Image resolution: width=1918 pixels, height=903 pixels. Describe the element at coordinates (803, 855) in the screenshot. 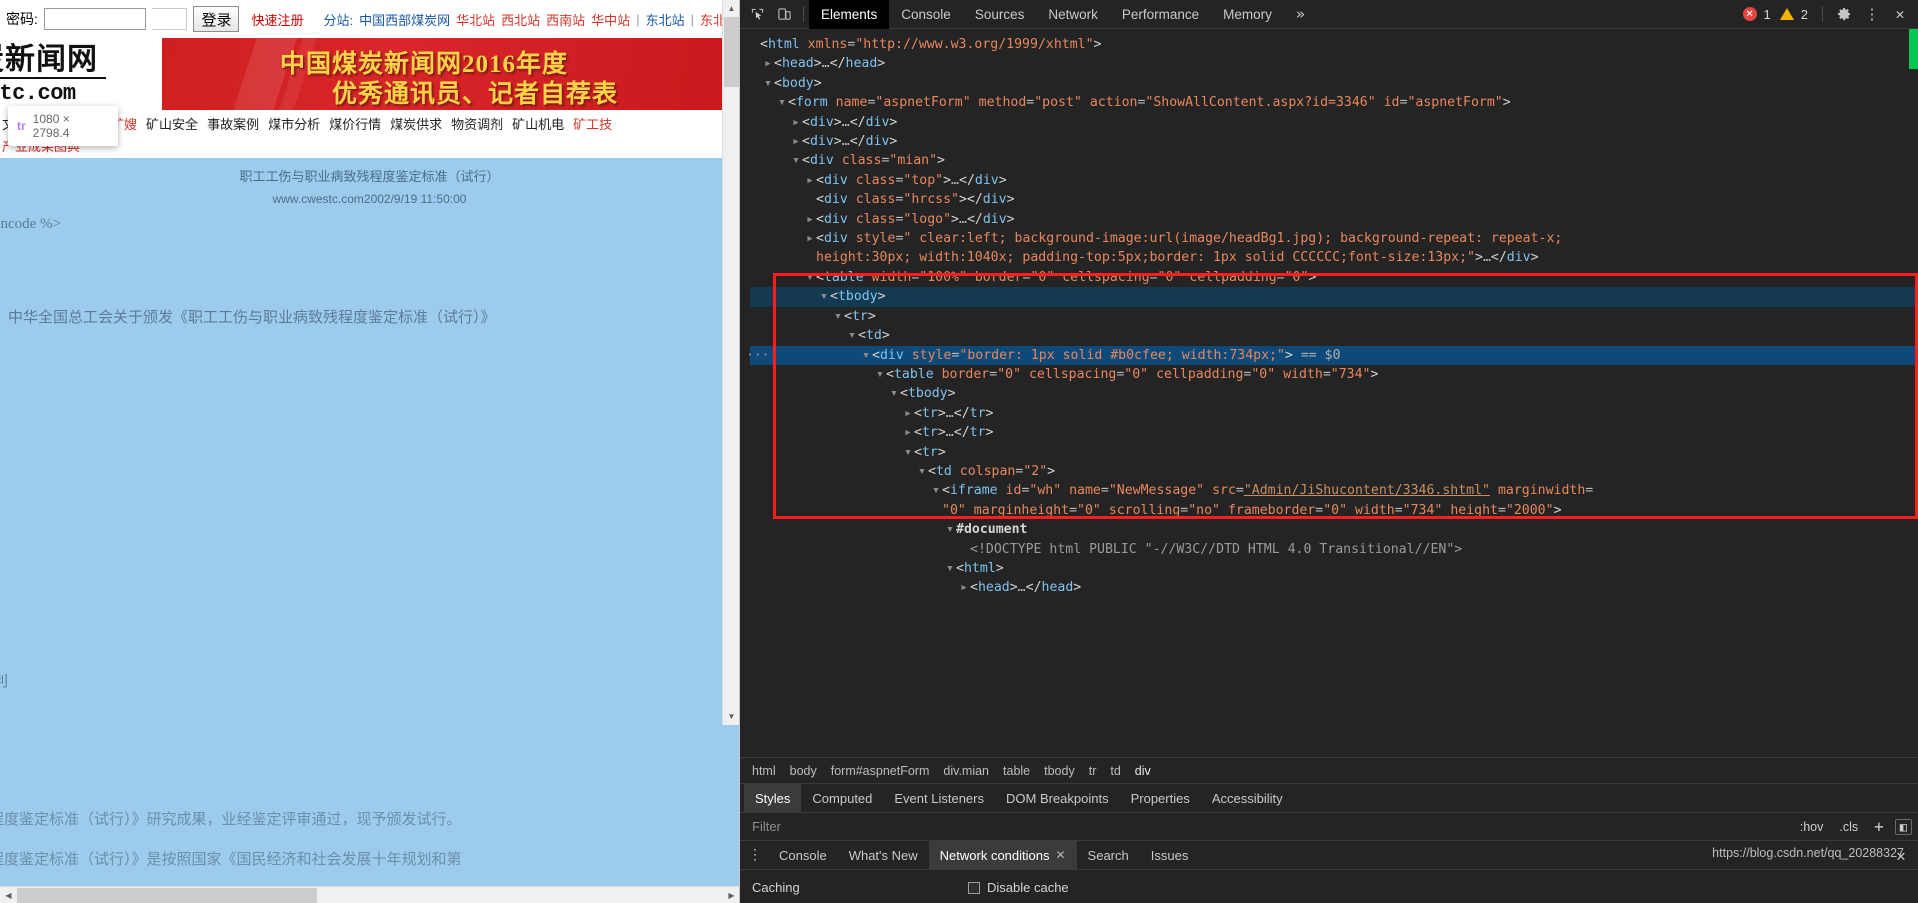

I see `drawer-tab-console: Console` at that location.